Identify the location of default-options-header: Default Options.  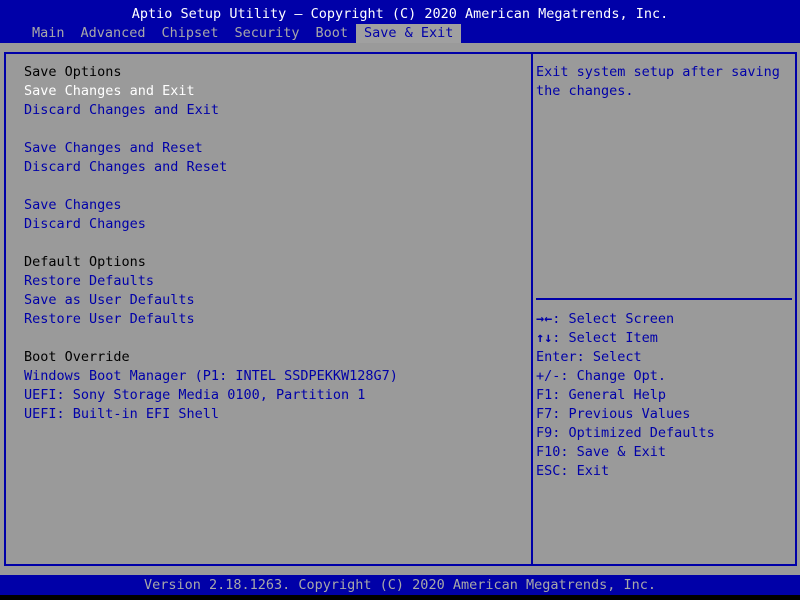
(85, 262).